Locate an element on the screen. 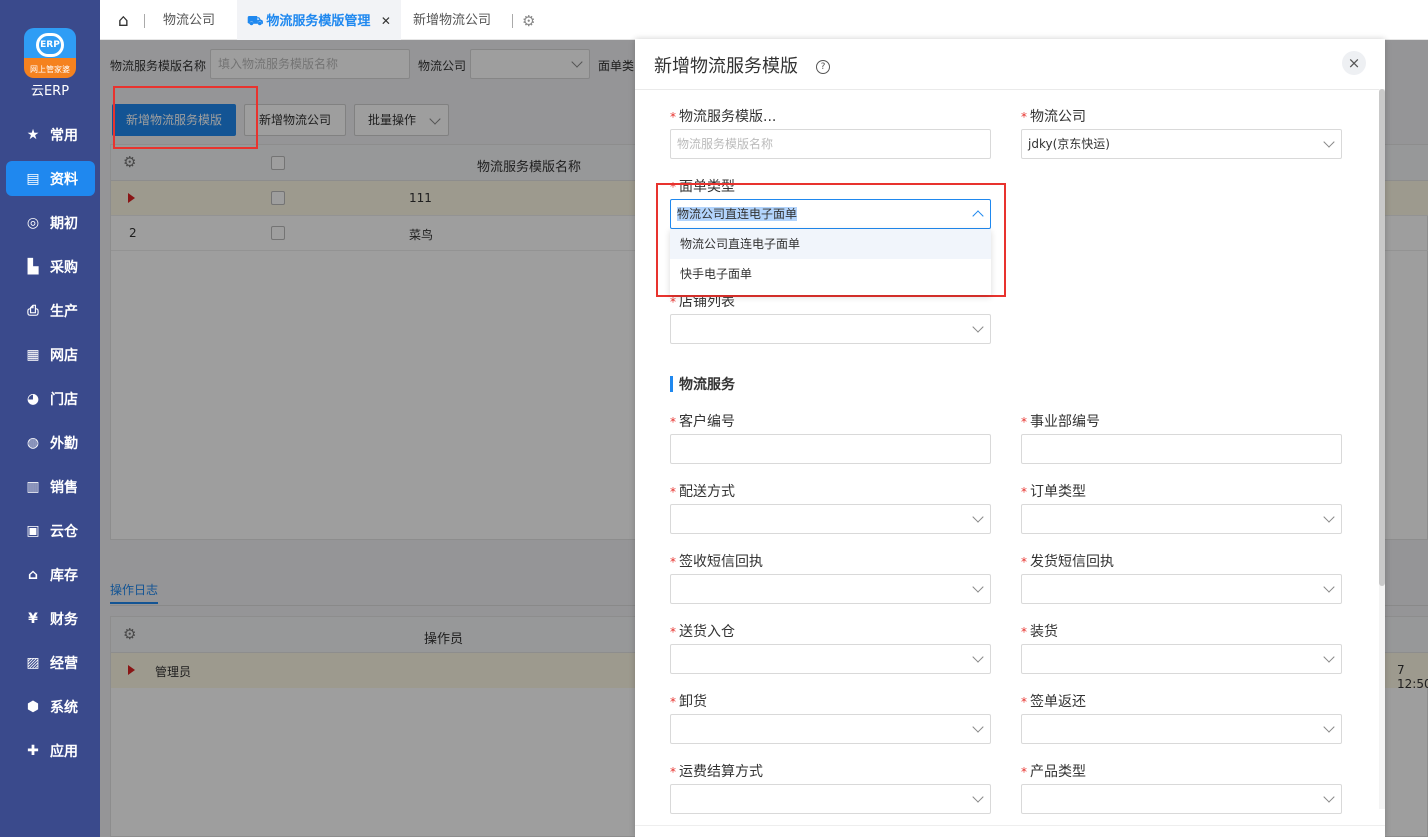  field-icon: ◍ is located at coordinates (33, 442).